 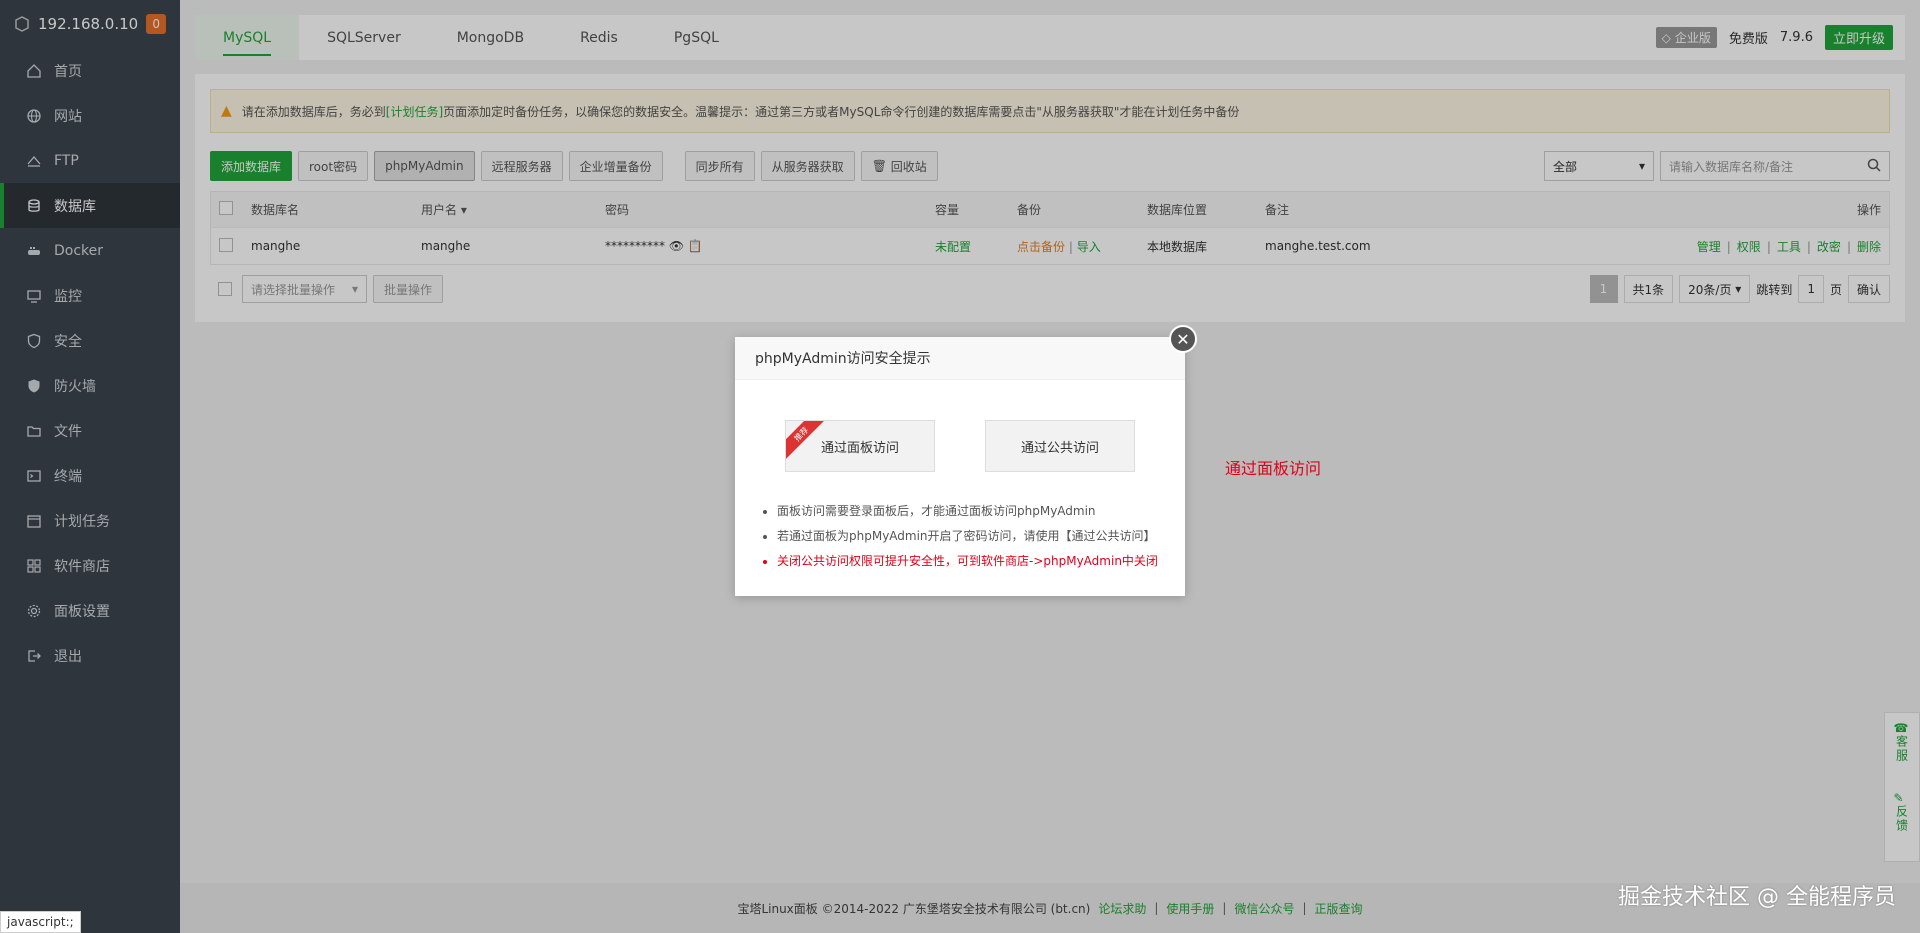 I want to click on panel-access-button: 推荐 通过面板访问, so click(x=860, y=446).